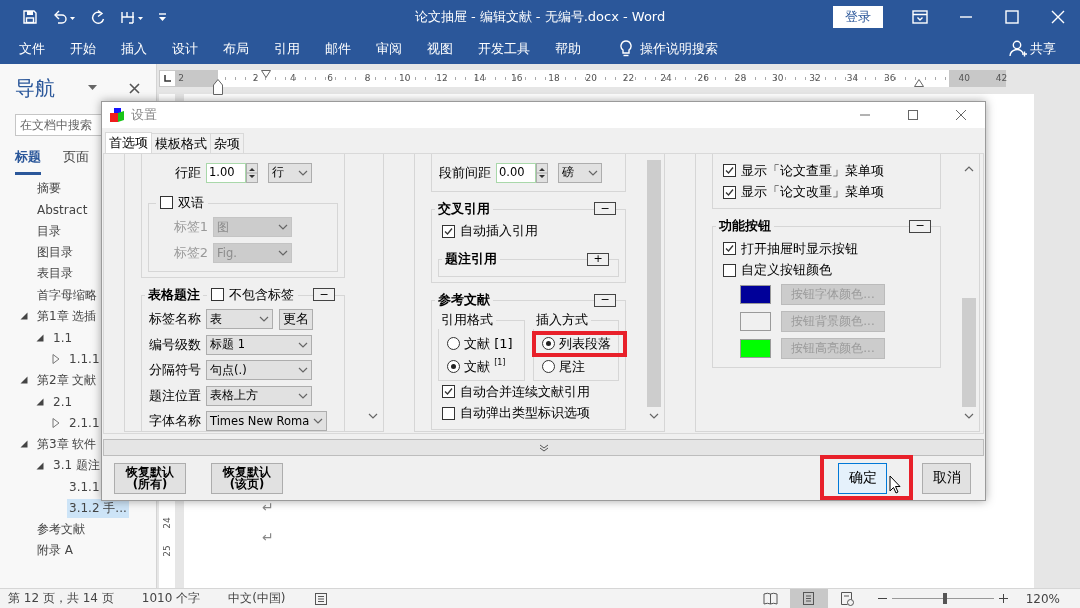  Describe the element at coordinates (439, 48) in the screenshot. I see `ribbon-tab: 视图` at that location.